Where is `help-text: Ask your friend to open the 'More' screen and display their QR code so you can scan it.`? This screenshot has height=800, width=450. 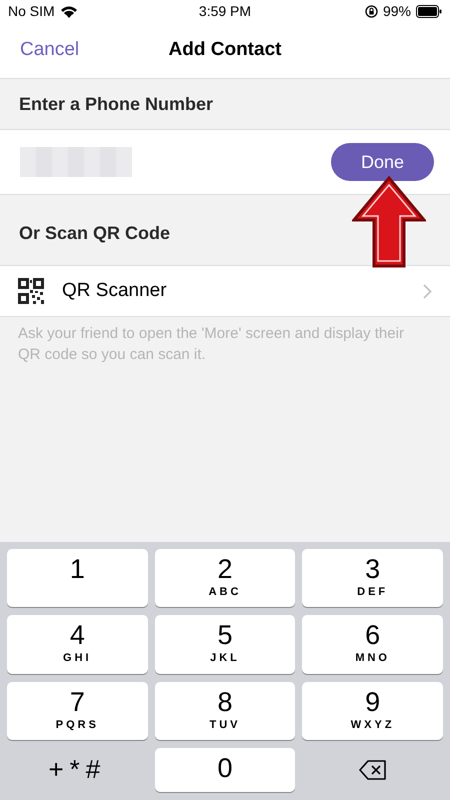
help-text: Ask your friend to open the 'More' screen and display their QR code so you can scan it. is located at coordinates (211, 344).